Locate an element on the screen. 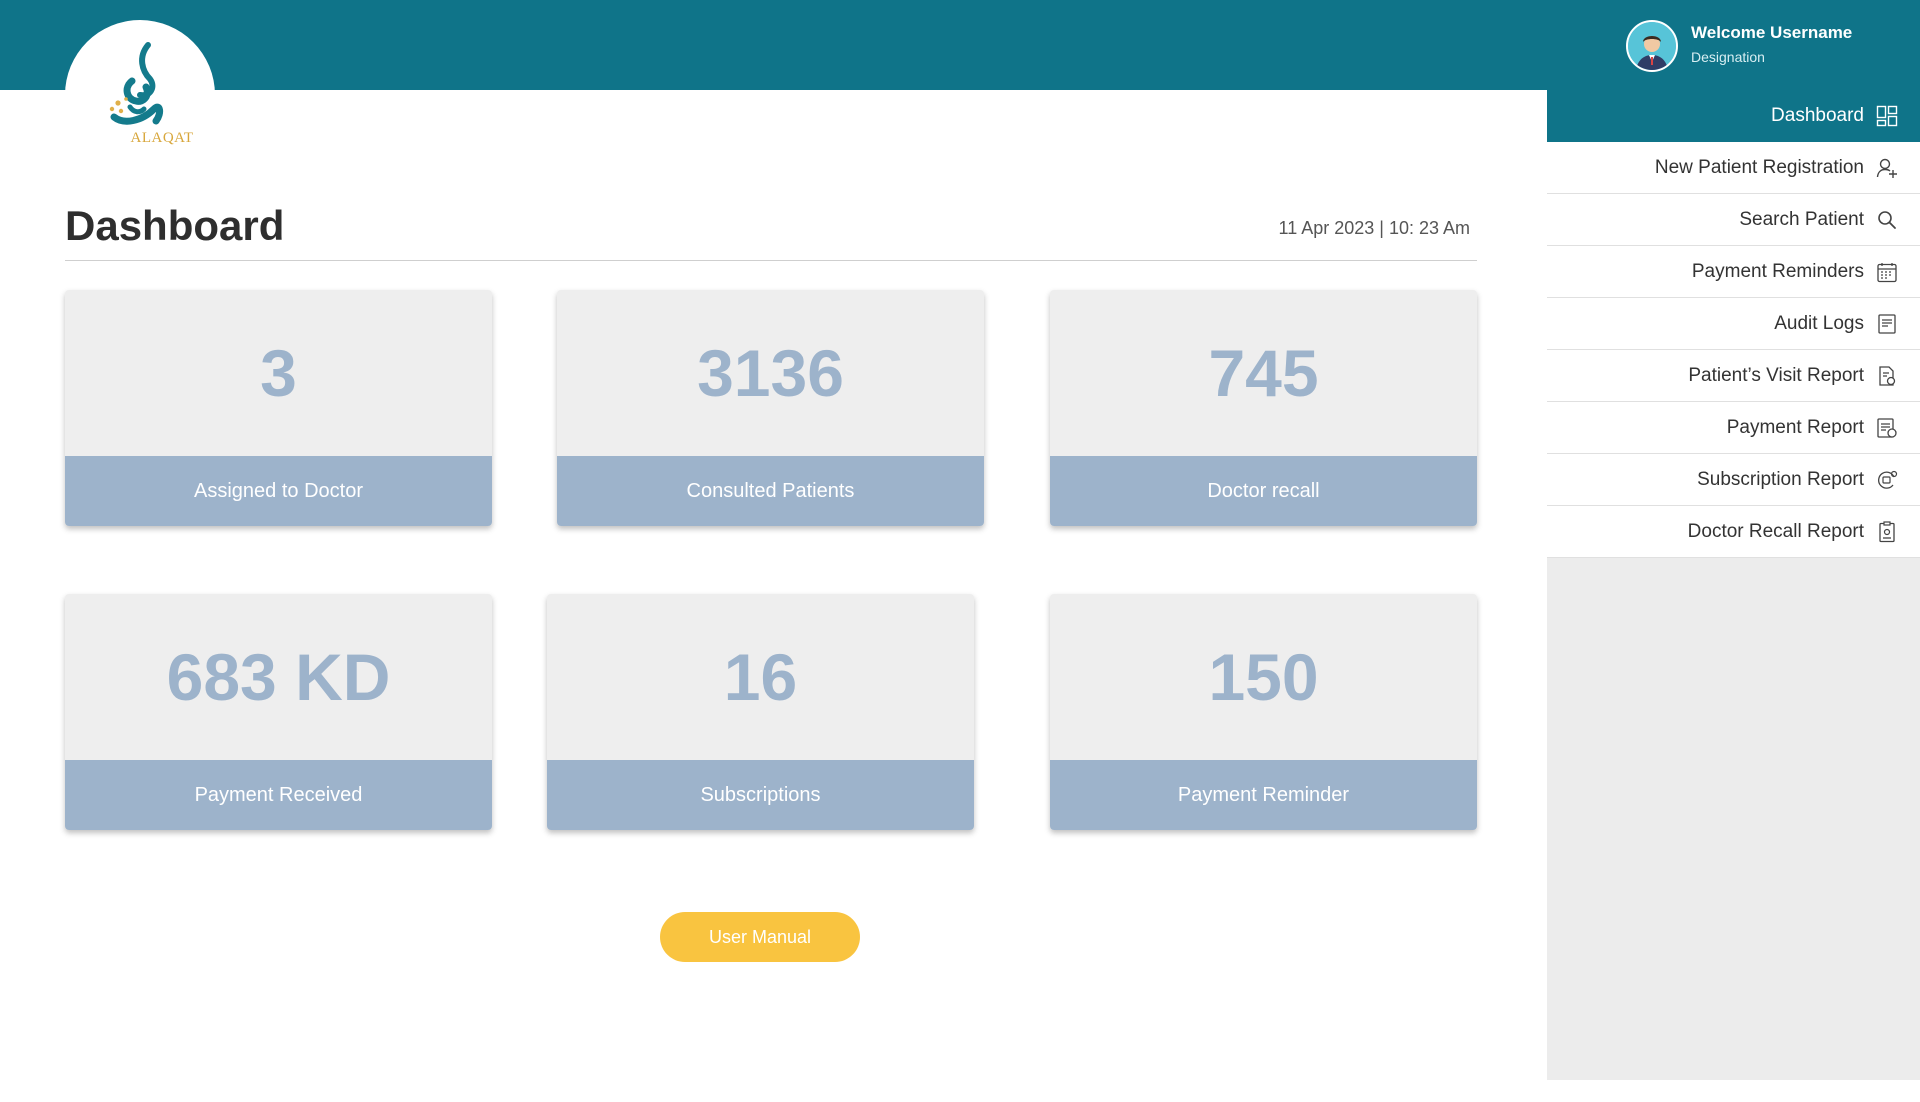  report-clip-icon is located at coordinates (1887, 376).